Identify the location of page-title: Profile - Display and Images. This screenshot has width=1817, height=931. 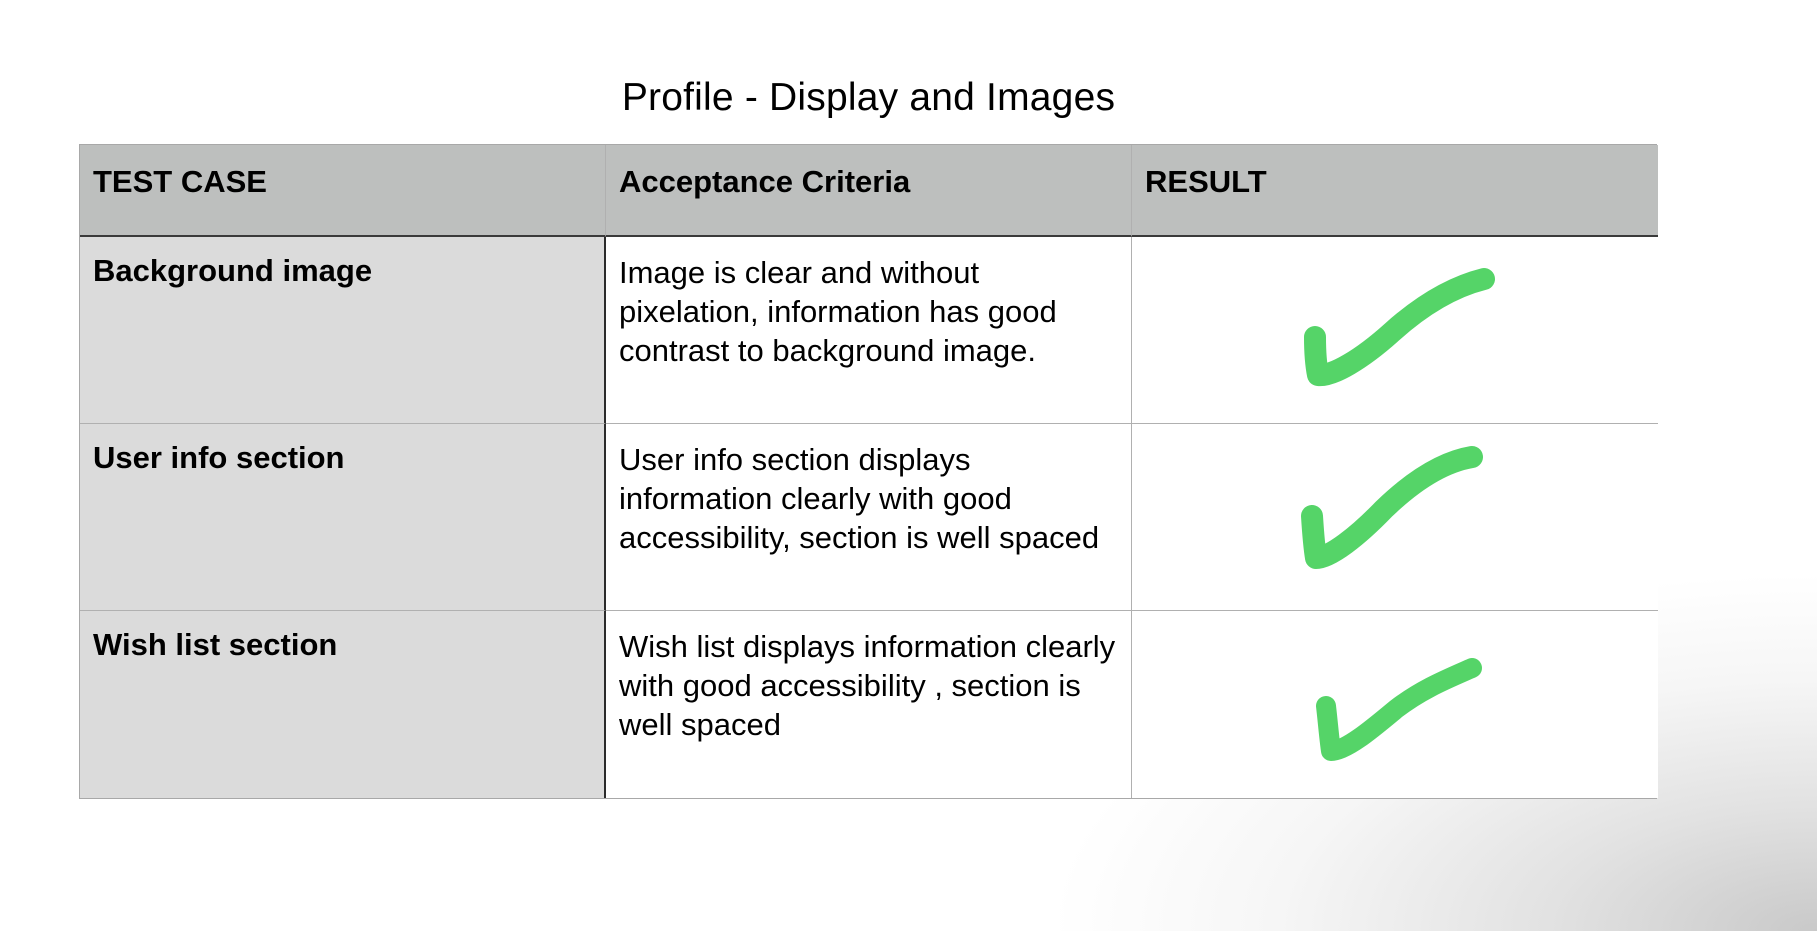
(868, 97).